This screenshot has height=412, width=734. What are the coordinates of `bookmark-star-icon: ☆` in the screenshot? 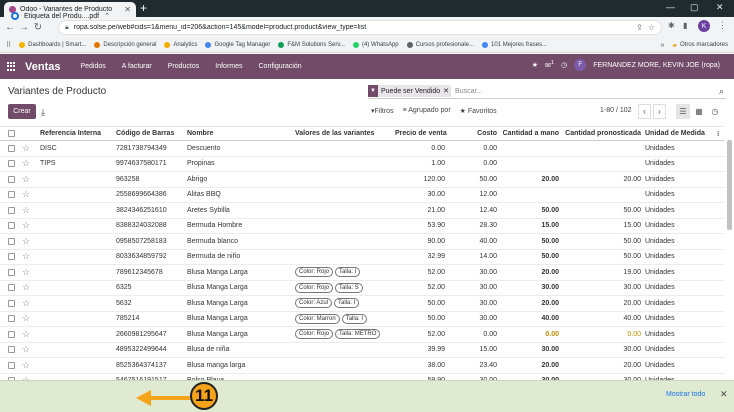 It's located at (651, 27).